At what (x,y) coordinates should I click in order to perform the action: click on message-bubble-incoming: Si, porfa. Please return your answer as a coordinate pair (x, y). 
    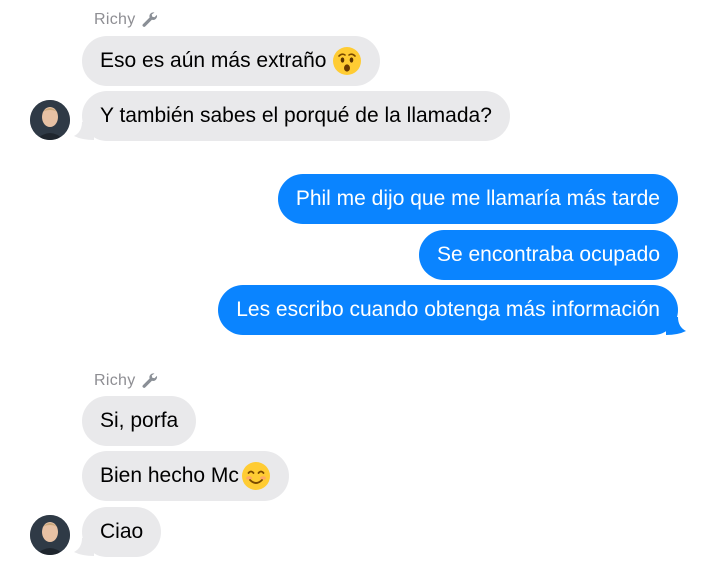
    Looking at the image, I should click on (139, 421).